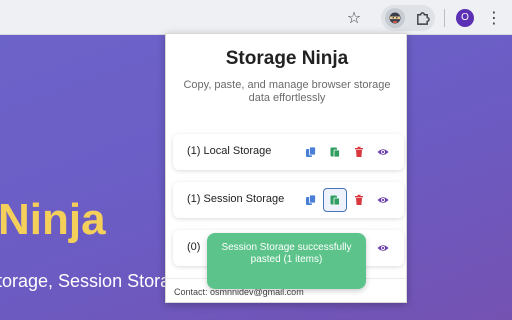 This screenshot has width=512, height=320. What do you see at coordinates (256, 17) in the screenshot?
I see `browser-toolbar: ☆ O ⋮` at bounding box center [256, 17].